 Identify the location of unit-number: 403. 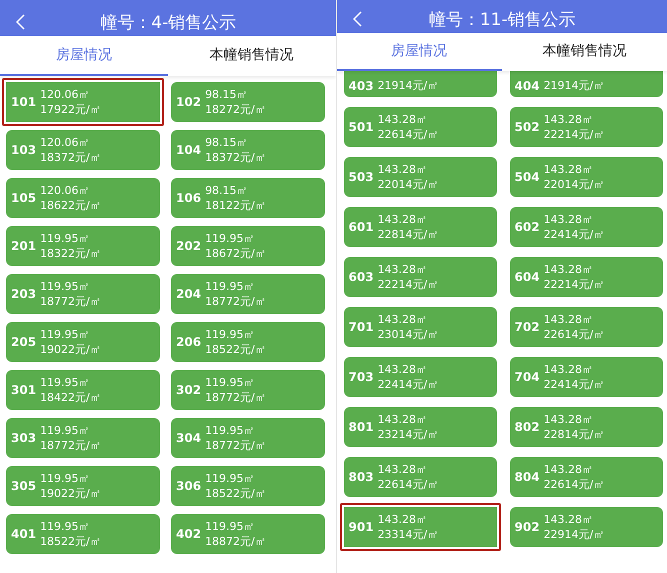
(361, 86).